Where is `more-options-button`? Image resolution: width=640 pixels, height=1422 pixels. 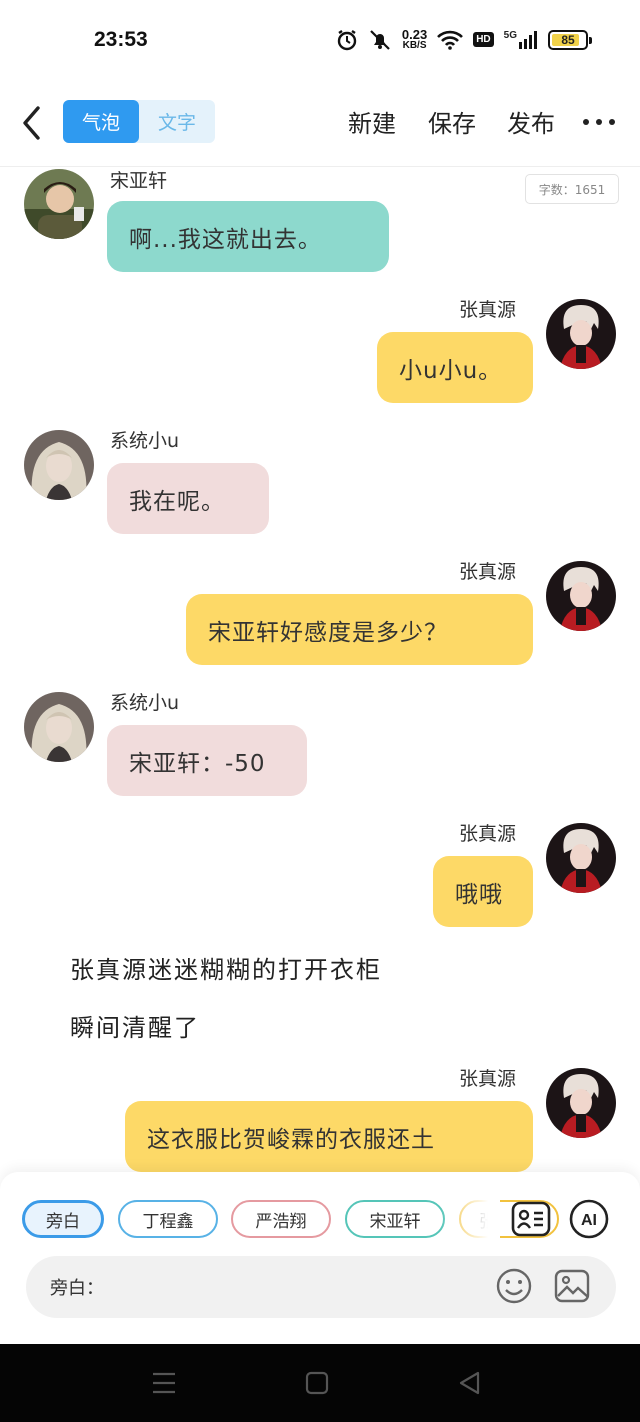 more-options-button is located at coordinates (599, 122).